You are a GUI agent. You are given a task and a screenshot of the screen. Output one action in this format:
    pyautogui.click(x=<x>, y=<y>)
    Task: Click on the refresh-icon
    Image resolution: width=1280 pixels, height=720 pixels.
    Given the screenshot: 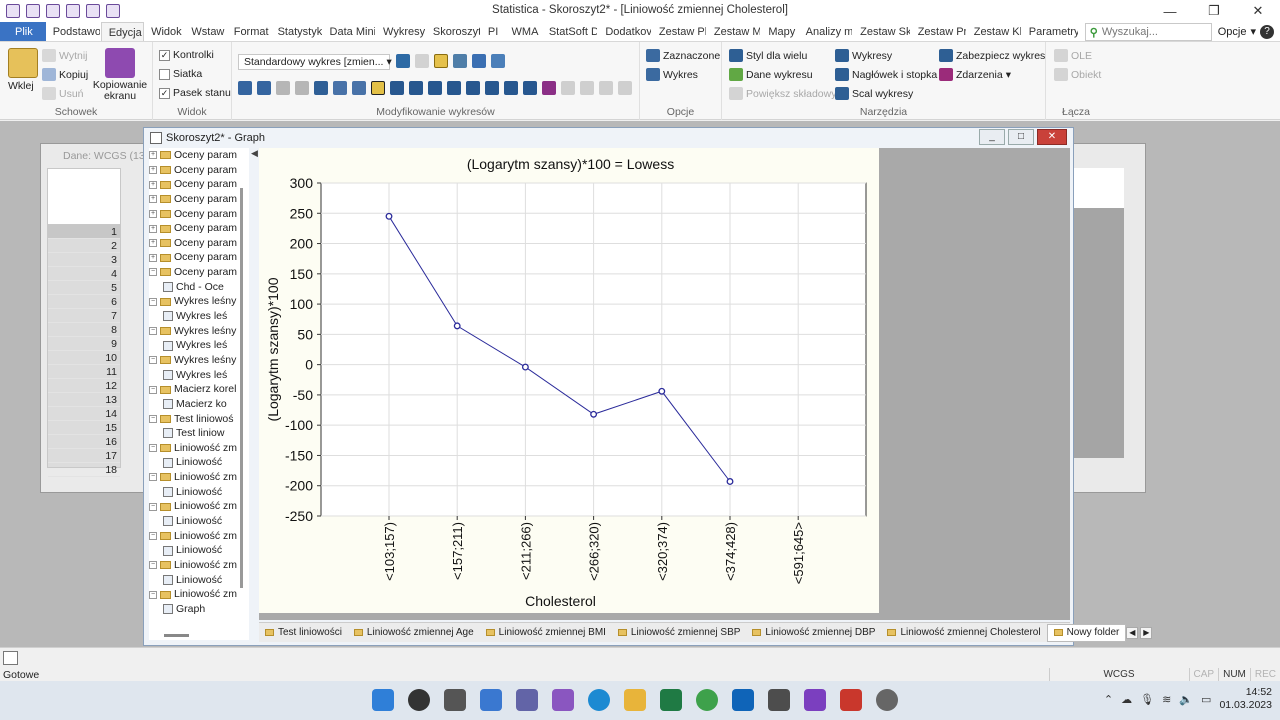 What is the action you would take?
    pyautogui.click(x=73, y=11)
    